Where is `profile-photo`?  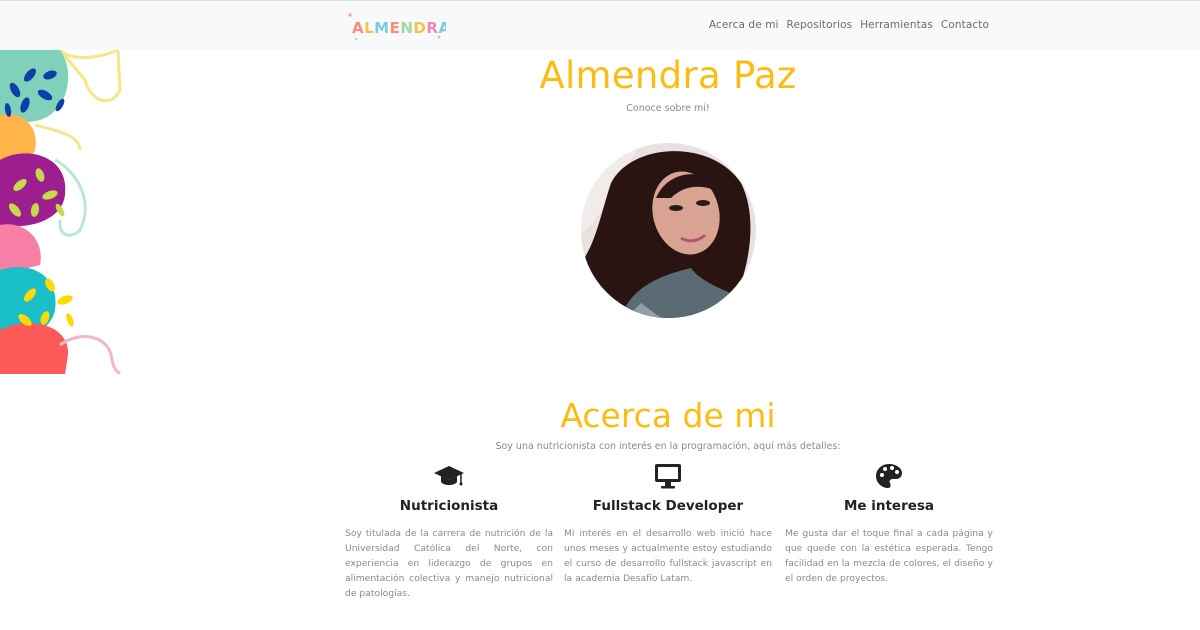 profile-photo is located at coordinates (668, 230).